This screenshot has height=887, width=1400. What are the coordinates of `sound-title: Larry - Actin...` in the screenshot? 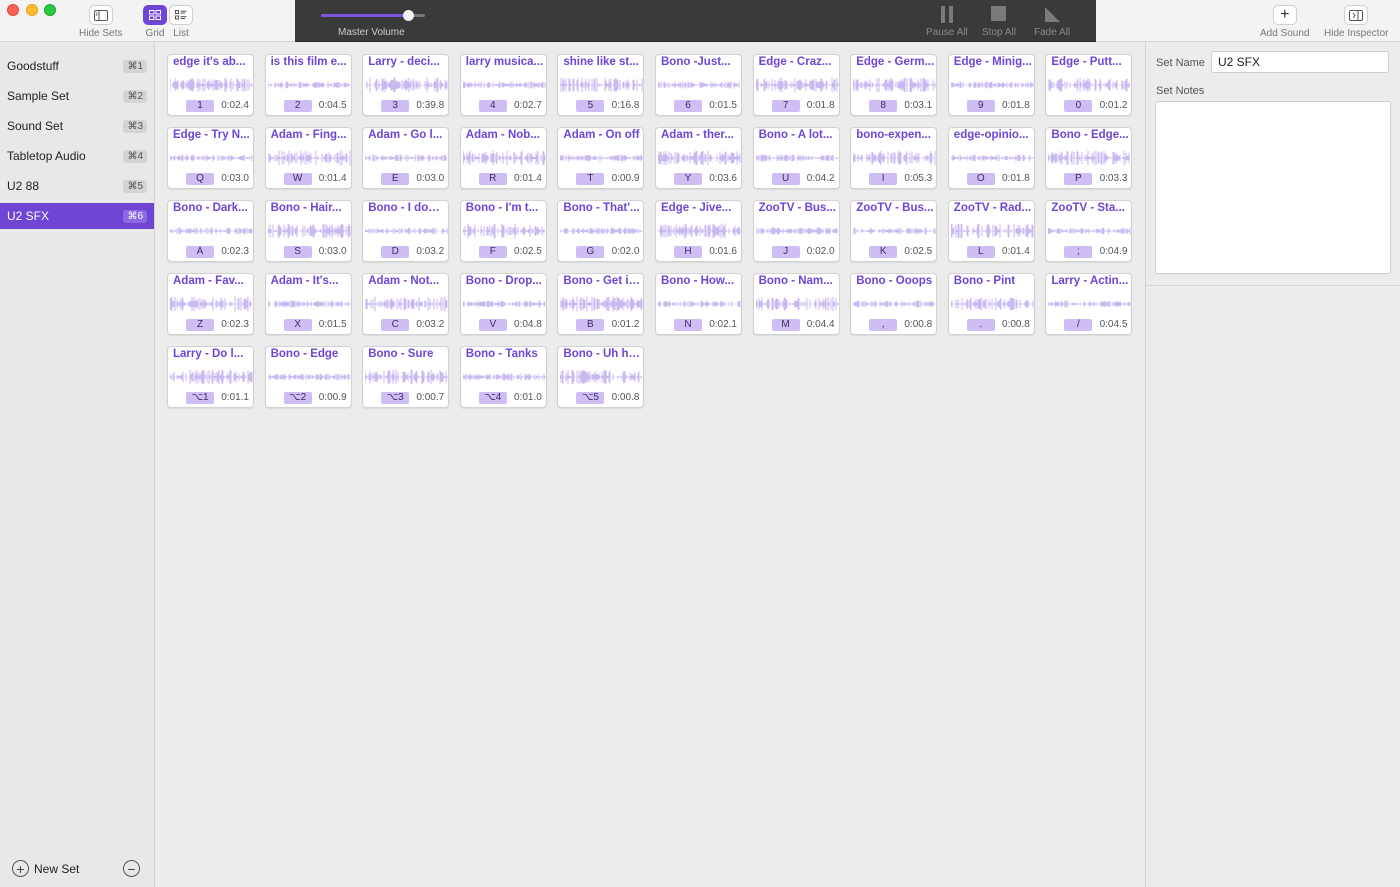 It's located at (1090, 281).